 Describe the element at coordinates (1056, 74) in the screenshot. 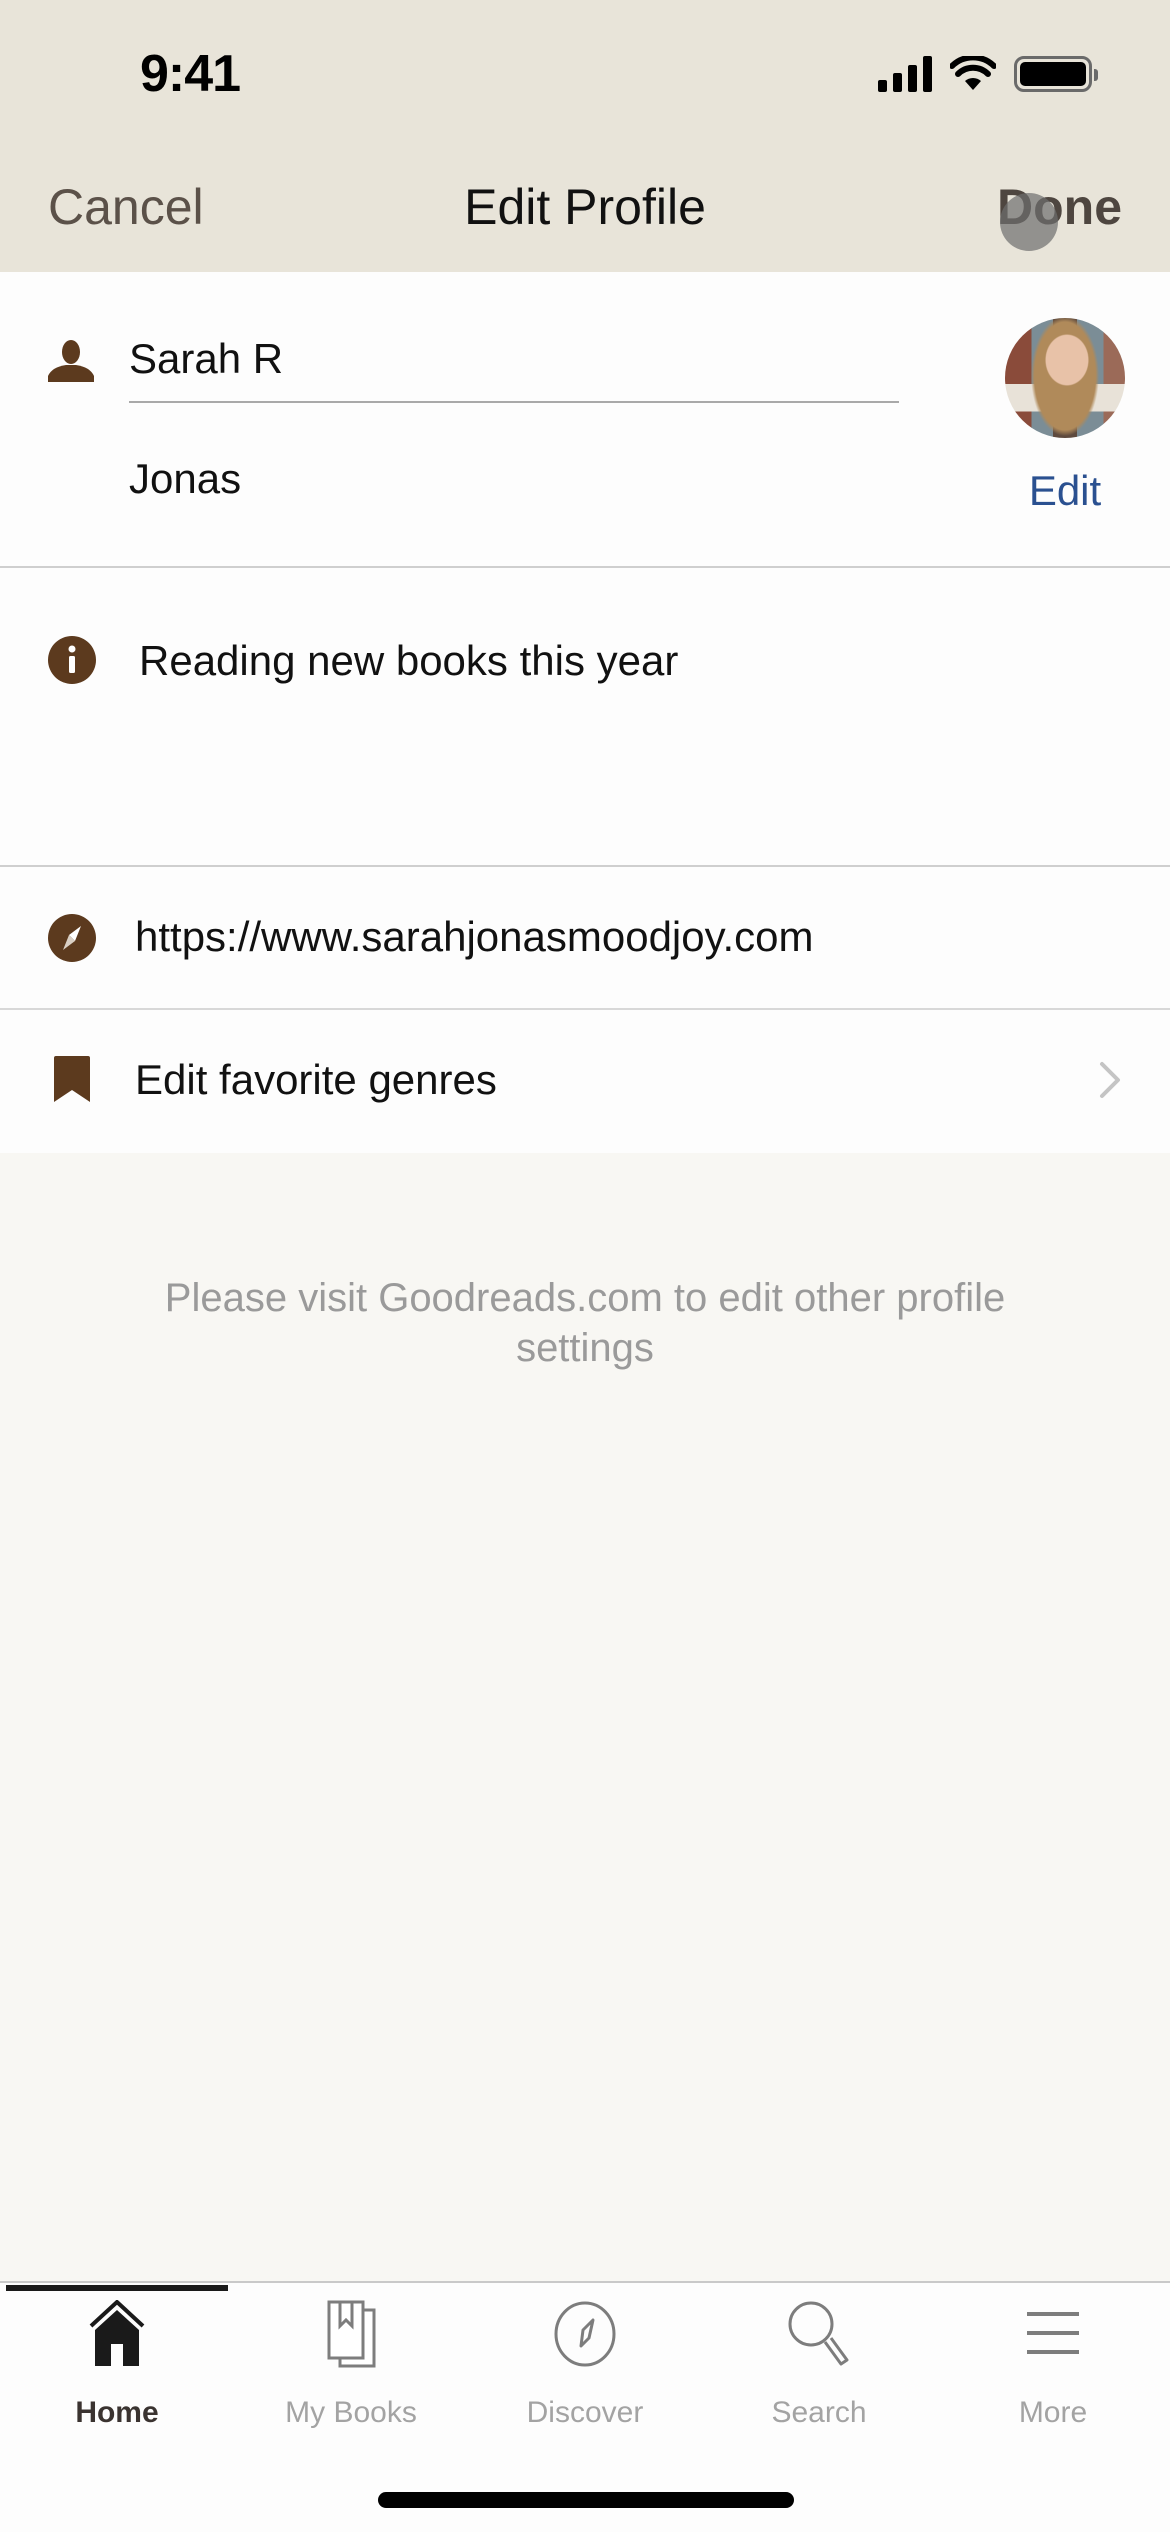

I see `battery-icon` at that location.